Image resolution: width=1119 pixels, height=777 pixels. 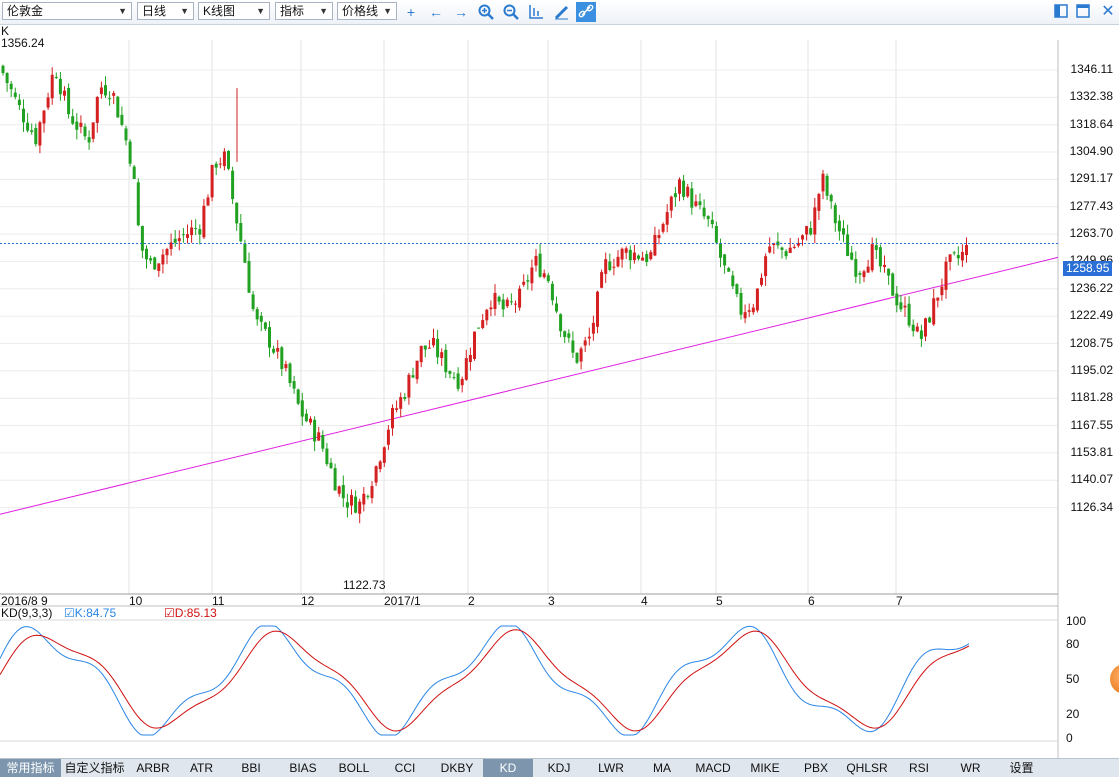 I want to click on tab-boll: BOLL, so click(x=354, y=768).